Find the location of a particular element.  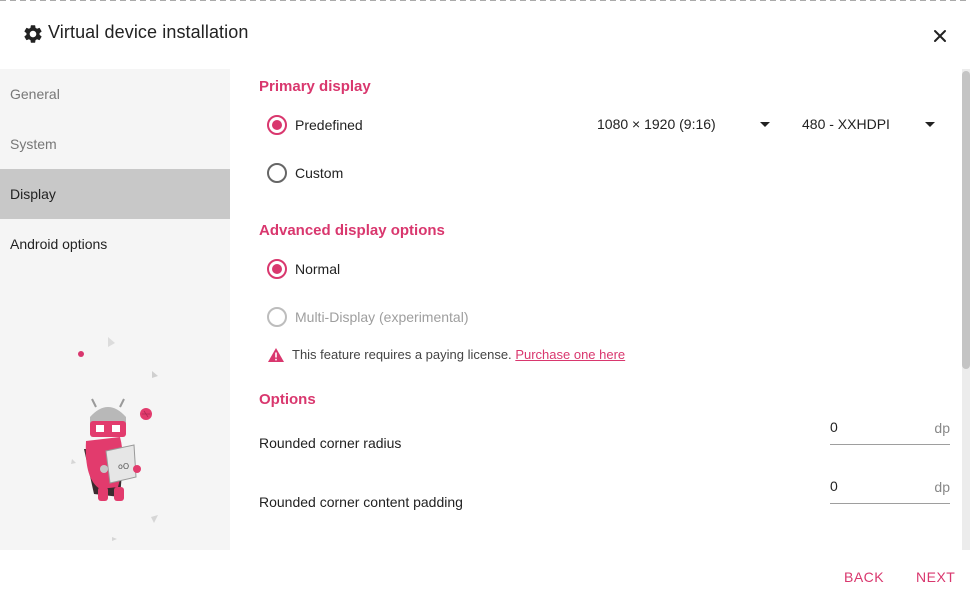

warning-icon is located at coordinates (276, 355).